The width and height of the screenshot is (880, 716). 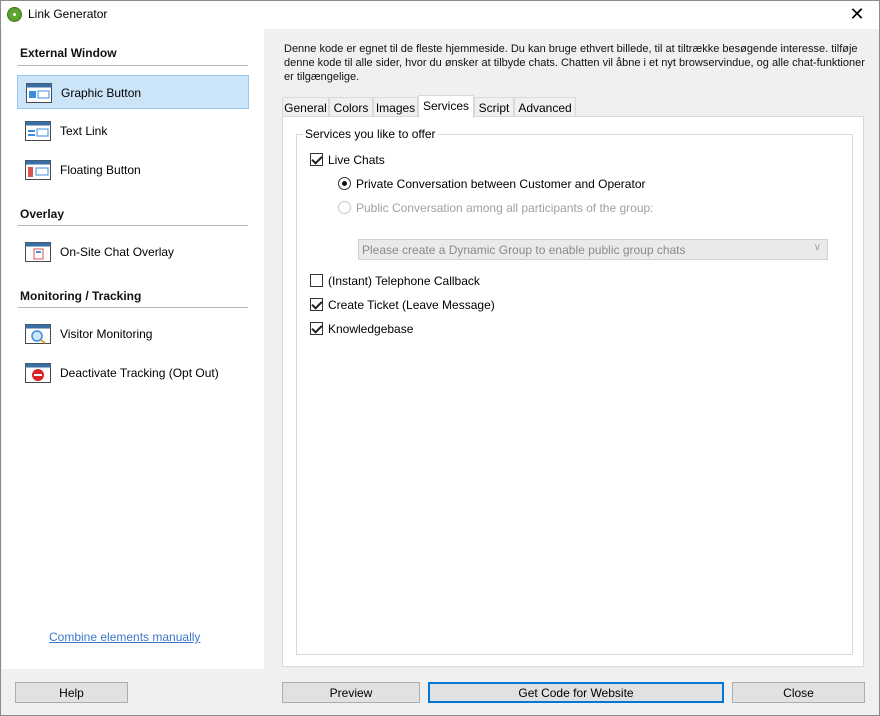 I want to click on sidebar-item-label: On-Site Chat Overlay, so click(x=117, y=252).